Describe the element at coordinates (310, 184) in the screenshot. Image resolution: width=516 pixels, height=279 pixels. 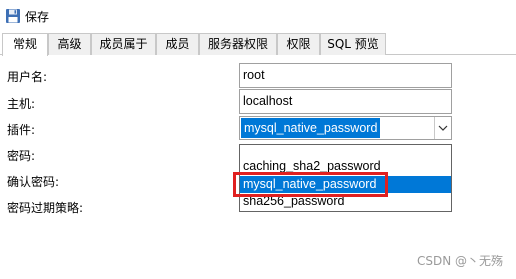
I see `highlight-box` at that location.